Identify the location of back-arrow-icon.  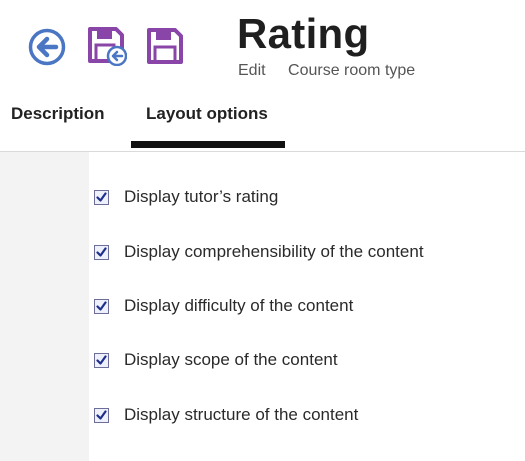
(47, 47).